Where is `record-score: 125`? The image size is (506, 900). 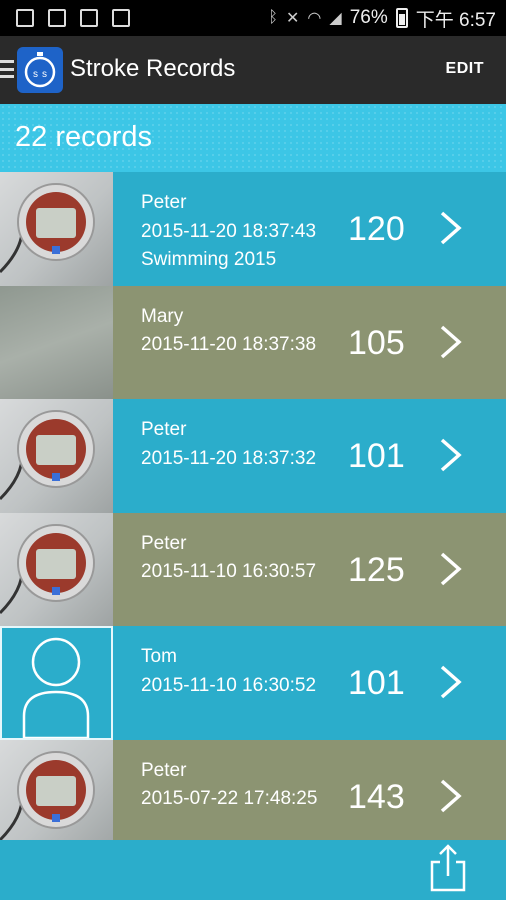
record-score: 125 is located at coordinates (376, 569).